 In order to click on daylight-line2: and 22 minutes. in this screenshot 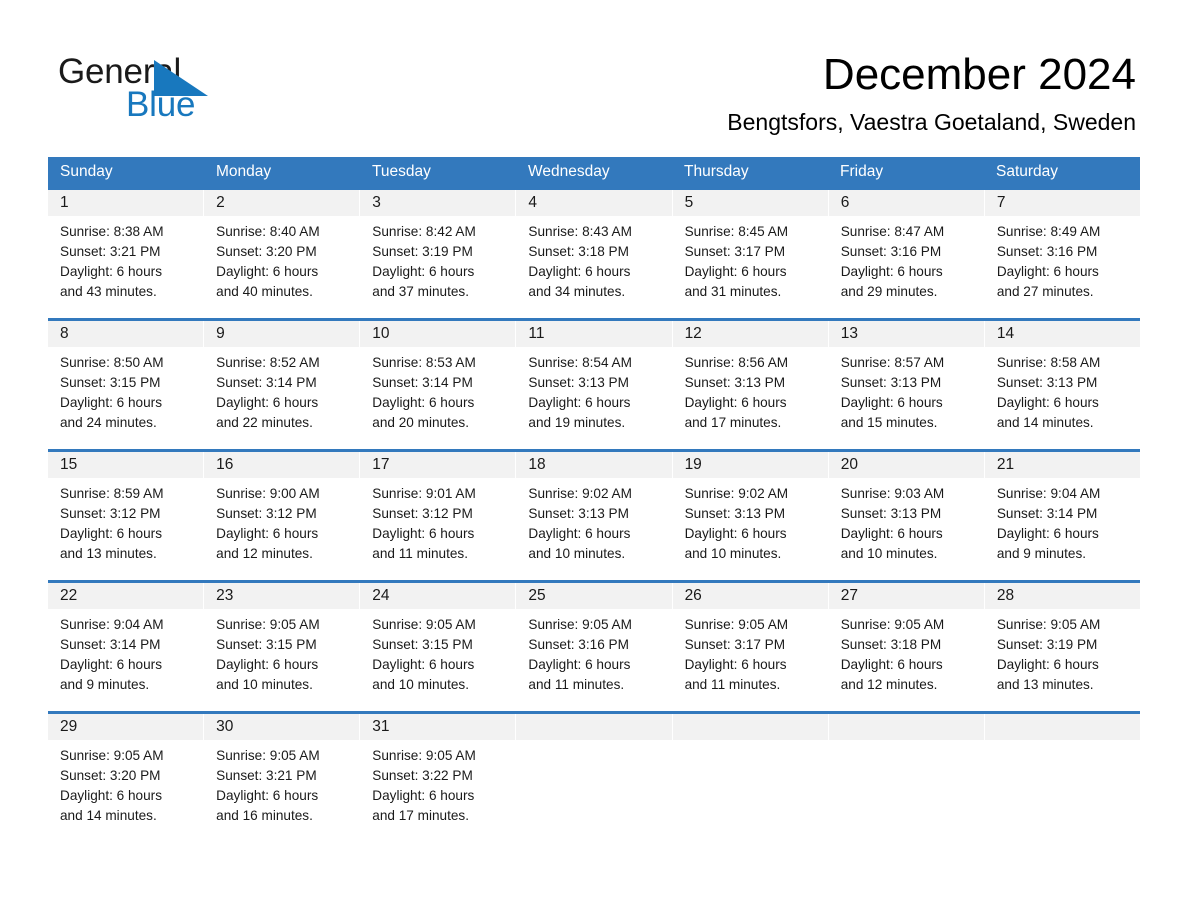, I will do `click(264, 422)`.